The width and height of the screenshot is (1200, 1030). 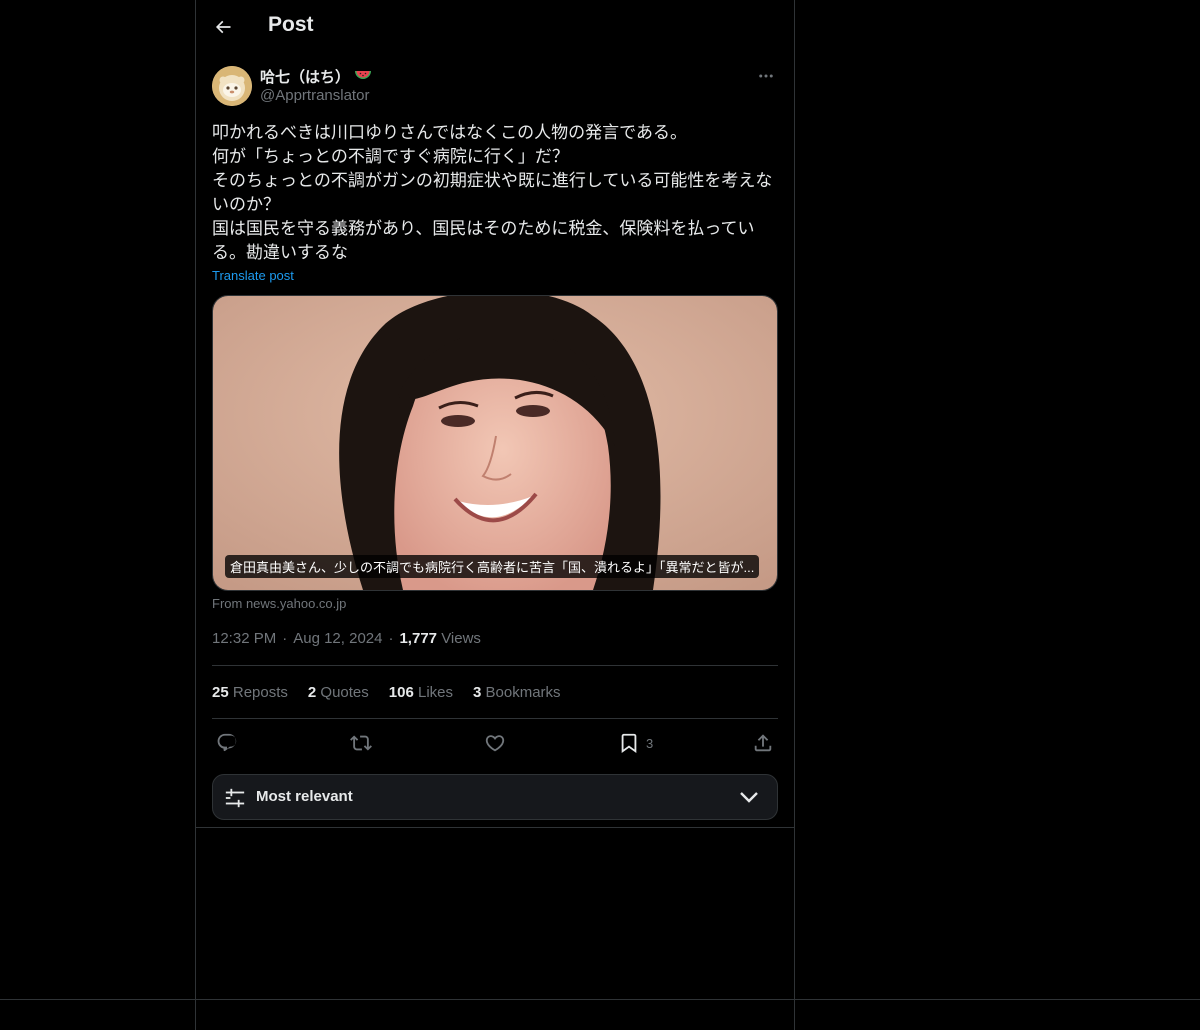 I want to click on sort-replies-dropdown: Most relevant, so click(x=495, y=797).